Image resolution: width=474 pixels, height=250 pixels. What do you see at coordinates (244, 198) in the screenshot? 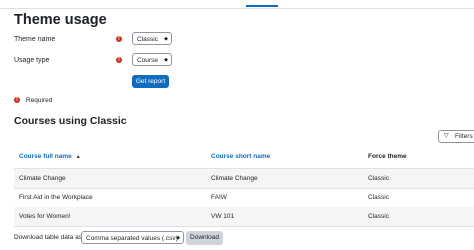
I see `table-row: First Aid in the Workplace FAIW Classic` at bounding box center [244, 198].